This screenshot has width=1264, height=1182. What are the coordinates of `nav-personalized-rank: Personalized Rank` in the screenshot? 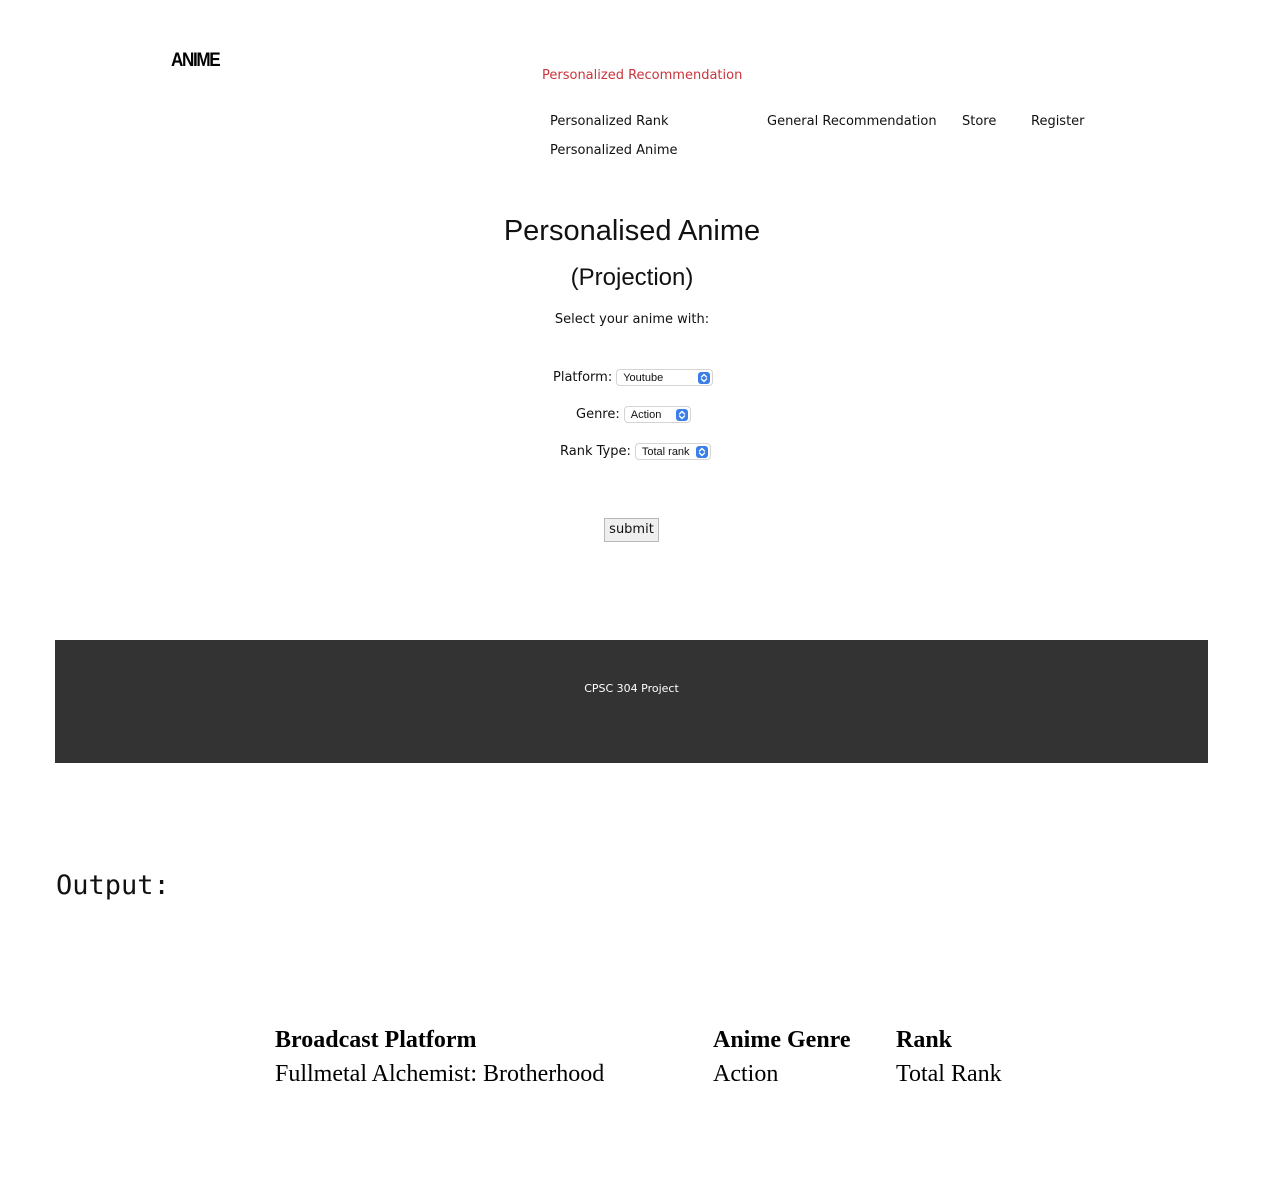 It's located at (609, 122).